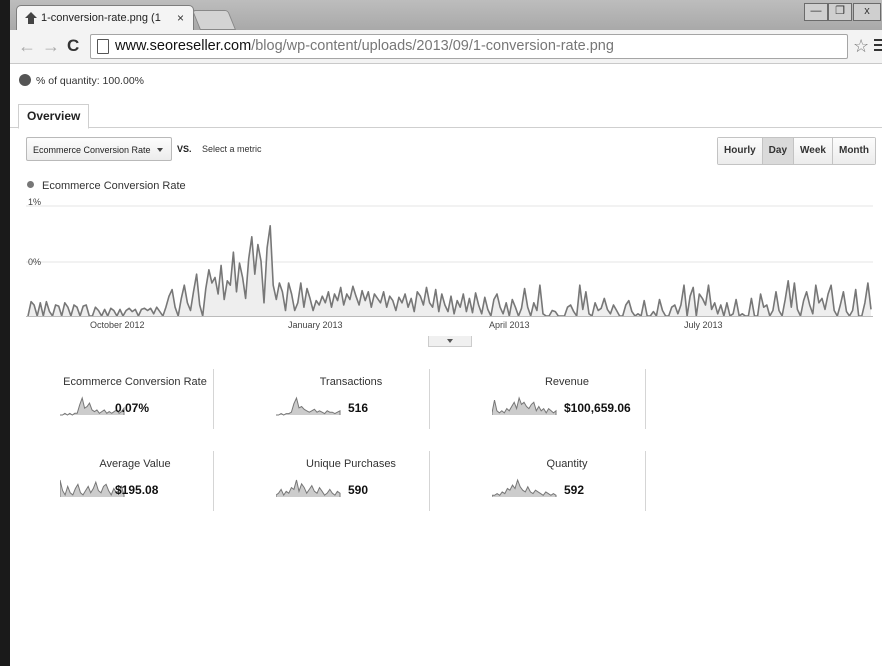 Image resolution: width=882 pixels, height=666 pixels. Describe the element at coordinates (446, 116) in the screenshot. I see `report-tabs: Overview` at that location.